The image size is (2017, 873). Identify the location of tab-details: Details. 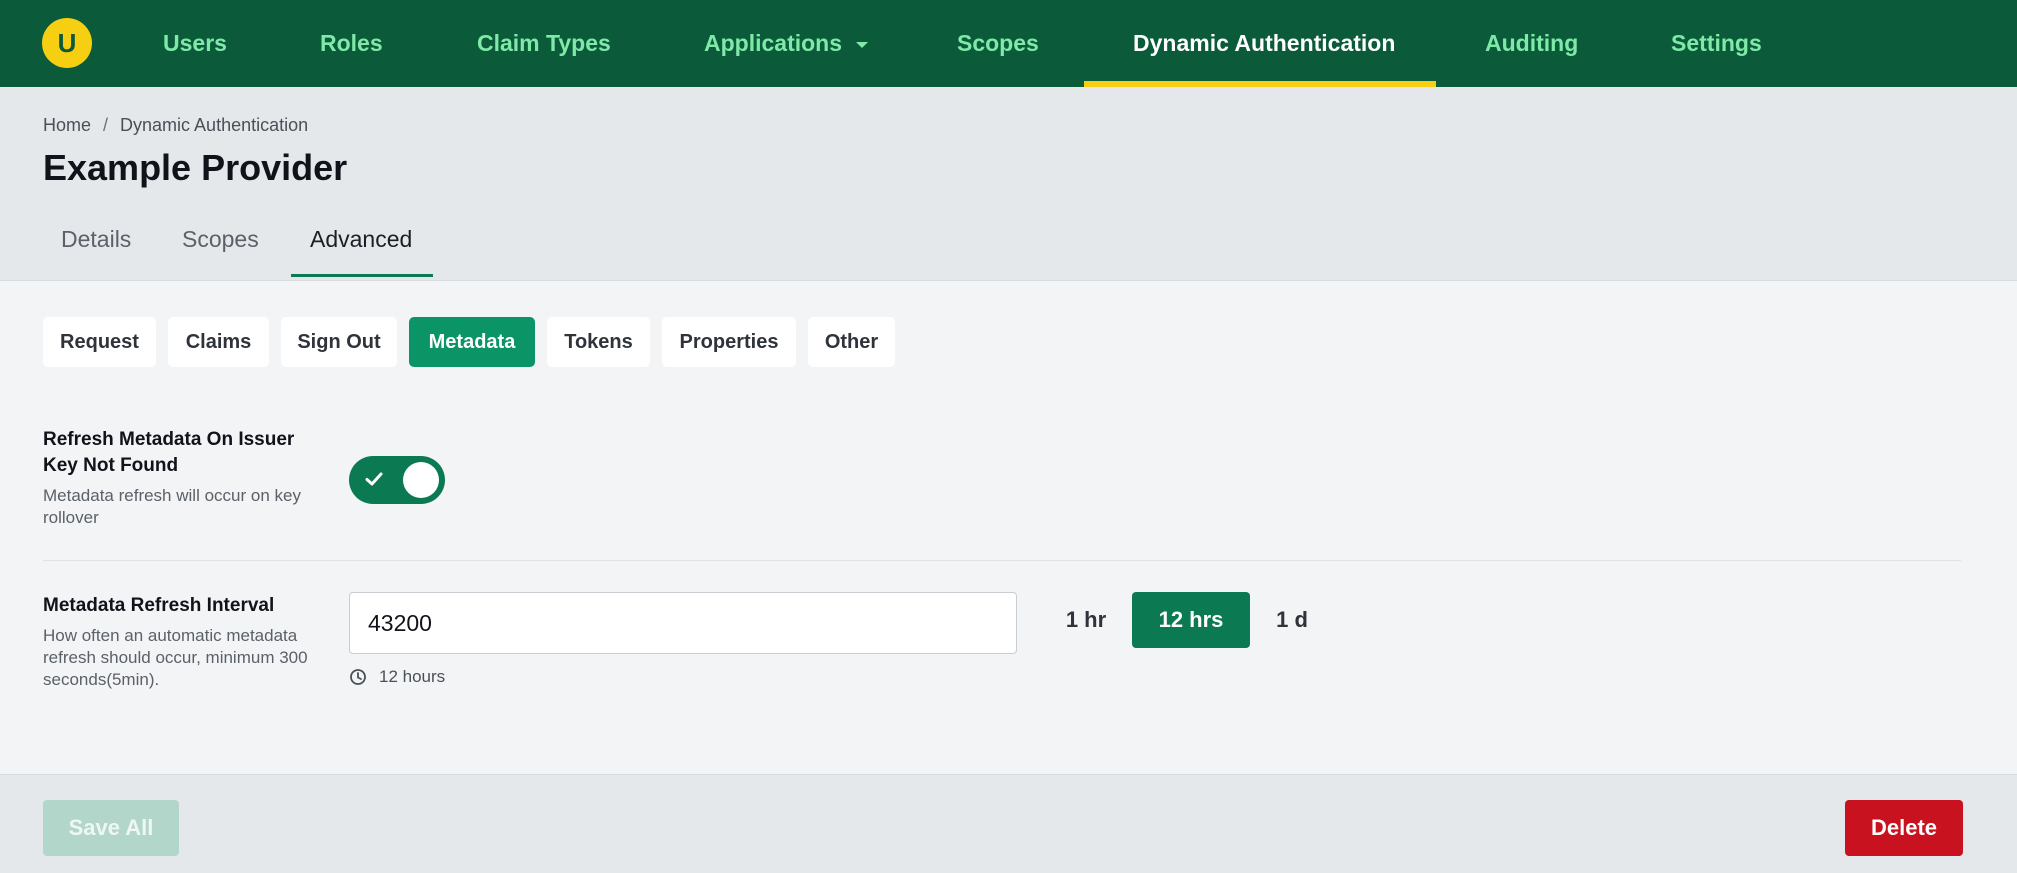
(96, 239).